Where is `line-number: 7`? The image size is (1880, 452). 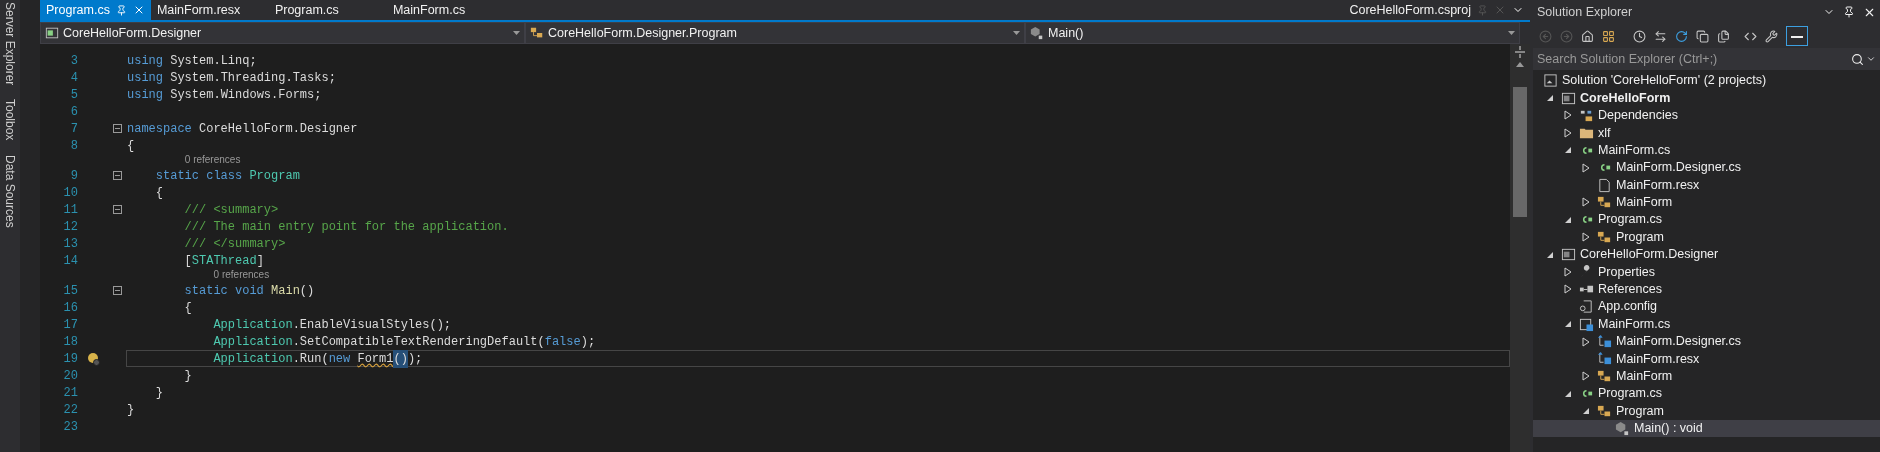
line-number: 7 is located at coordinates (73, 129).